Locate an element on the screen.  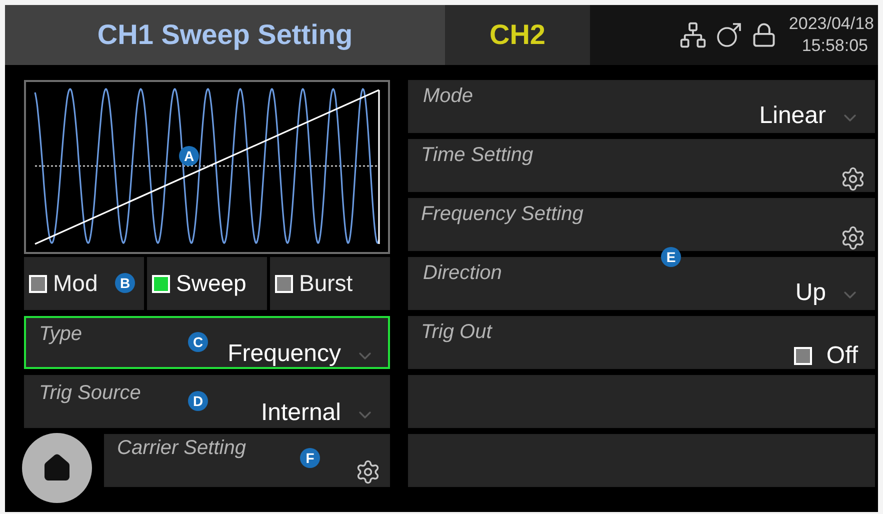
channel-tab: CH2 is located at coordinates (517, 35).